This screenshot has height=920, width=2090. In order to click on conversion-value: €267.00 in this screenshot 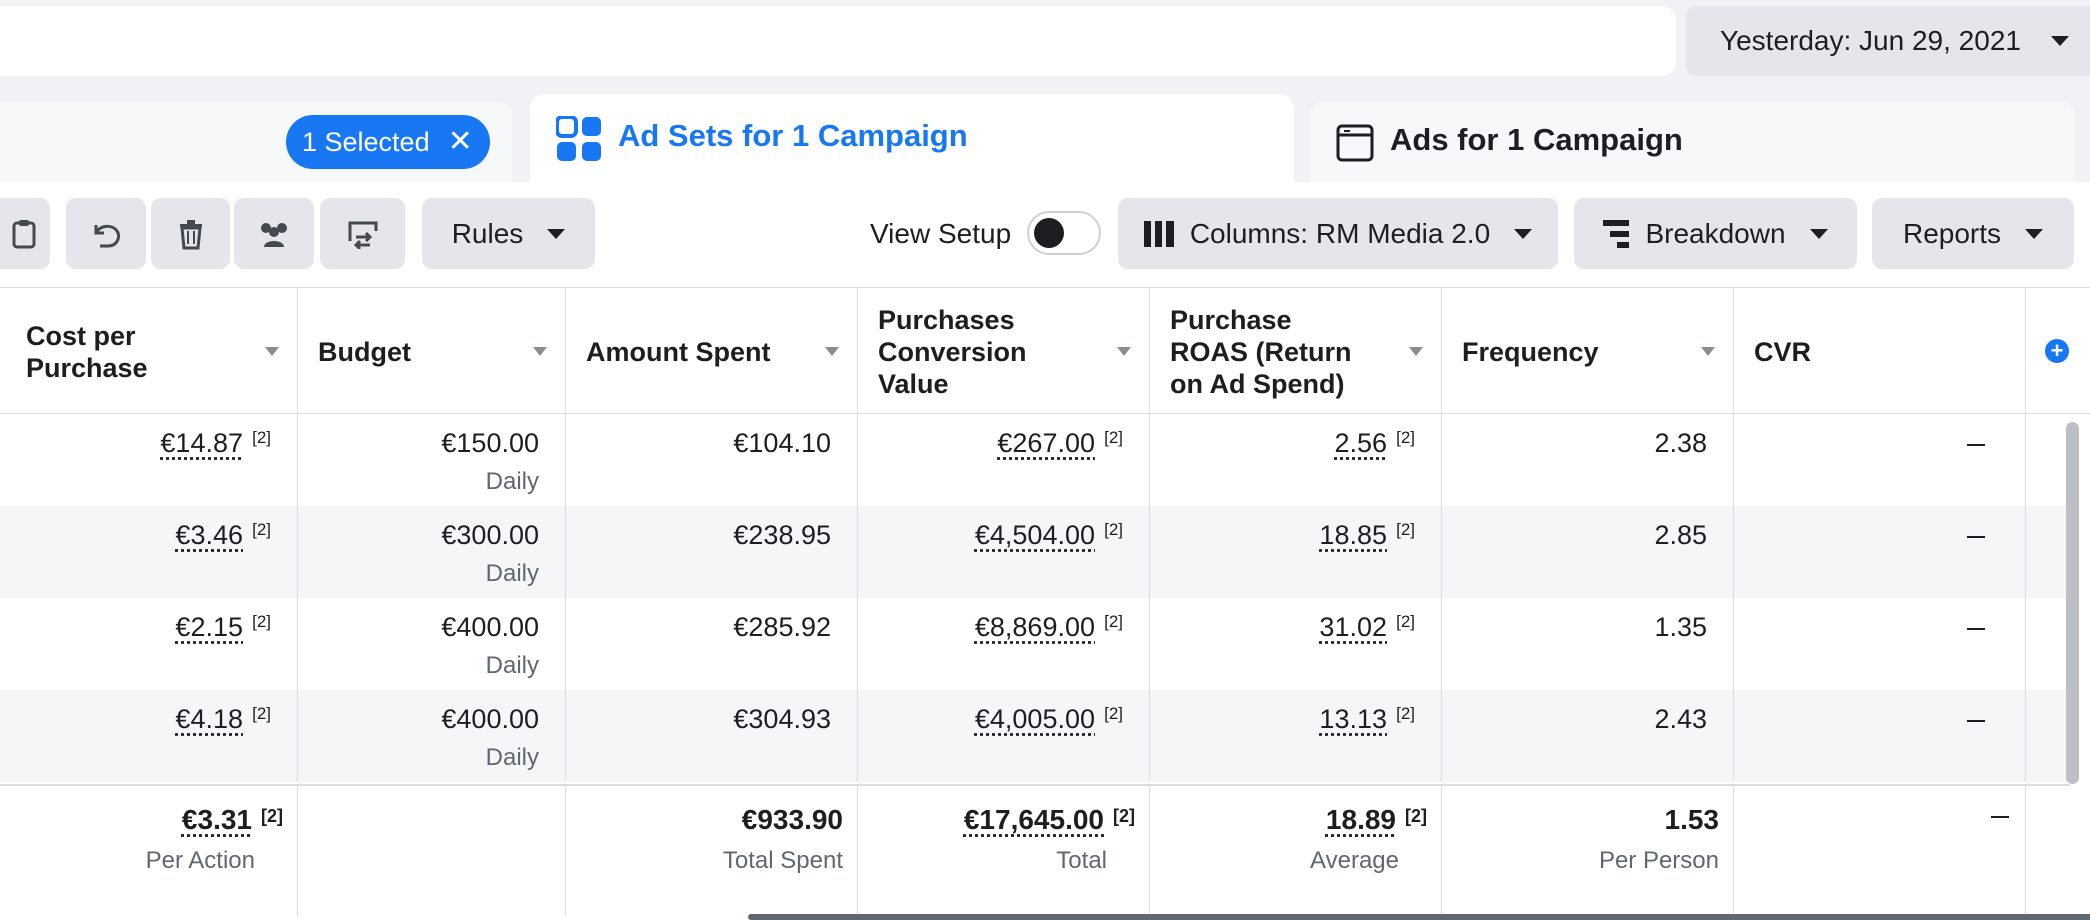, I will do `click(1046, 443)`.